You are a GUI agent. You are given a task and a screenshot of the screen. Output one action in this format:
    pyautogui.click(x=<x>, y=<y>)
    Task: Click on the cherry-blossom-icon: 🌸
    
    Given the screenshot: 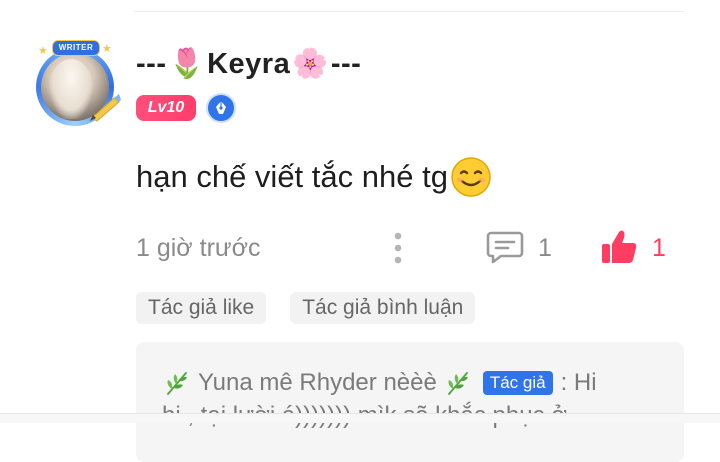 What is the action you would take?
    pyautogui.click(x=310, y=64)
    